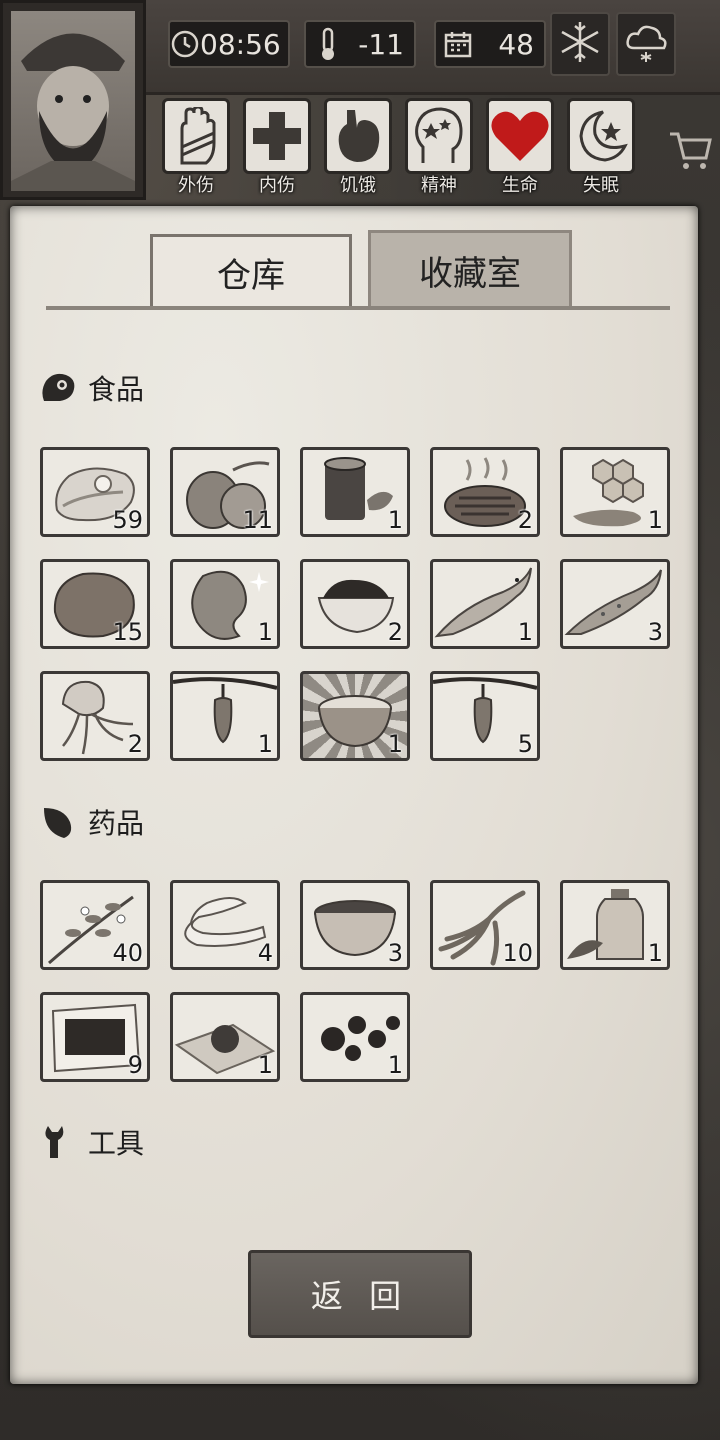 This screenshot has height=1440, width=720. What do you see at coordinates (265, 953) in the screenshot?
I see `item-count: 4` at bounding box center [265, 953].